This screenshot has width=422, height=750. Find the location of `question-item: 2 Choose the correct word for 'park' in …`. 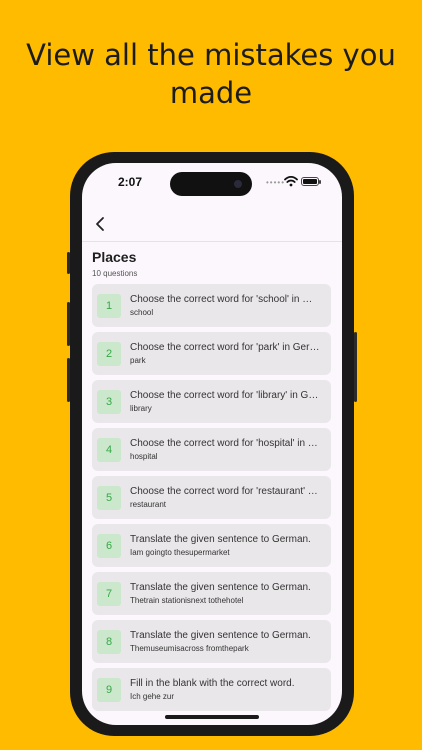

question-item: 2 Choose the correct word for 'park' in … is located at coordinates (211, 353).